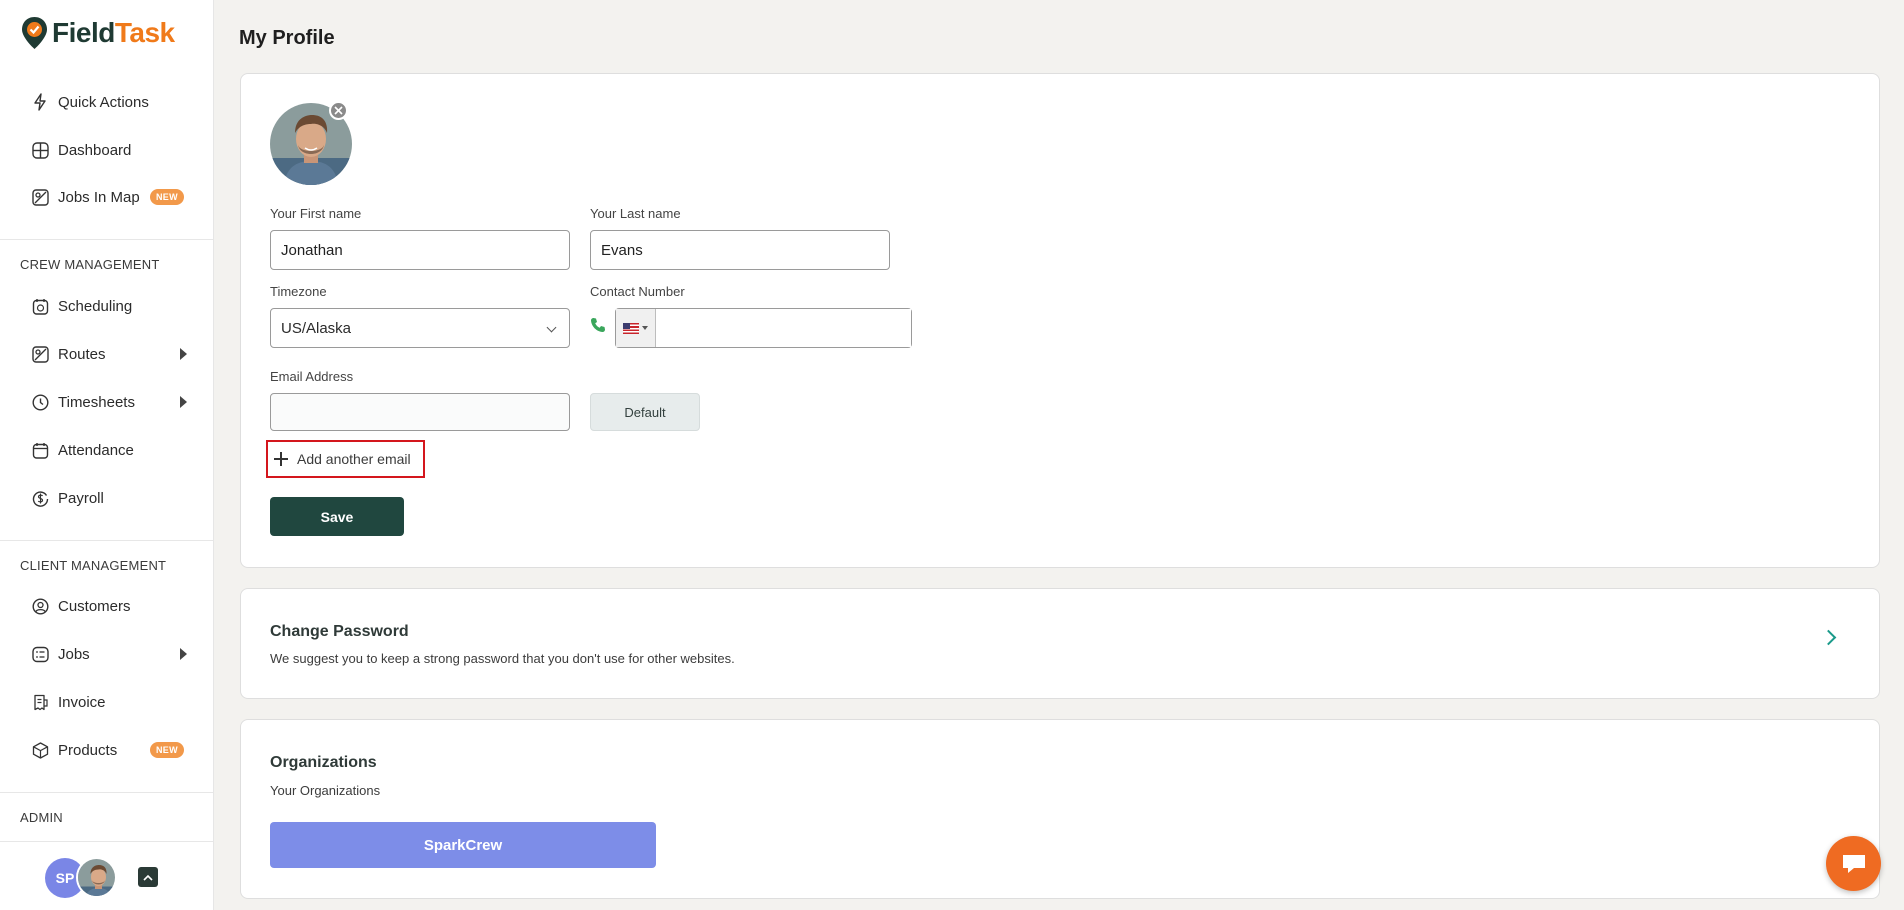 This screenshot has width=1904, height=910. I want to click on chat-bubble-icon, so click(1853, 863).